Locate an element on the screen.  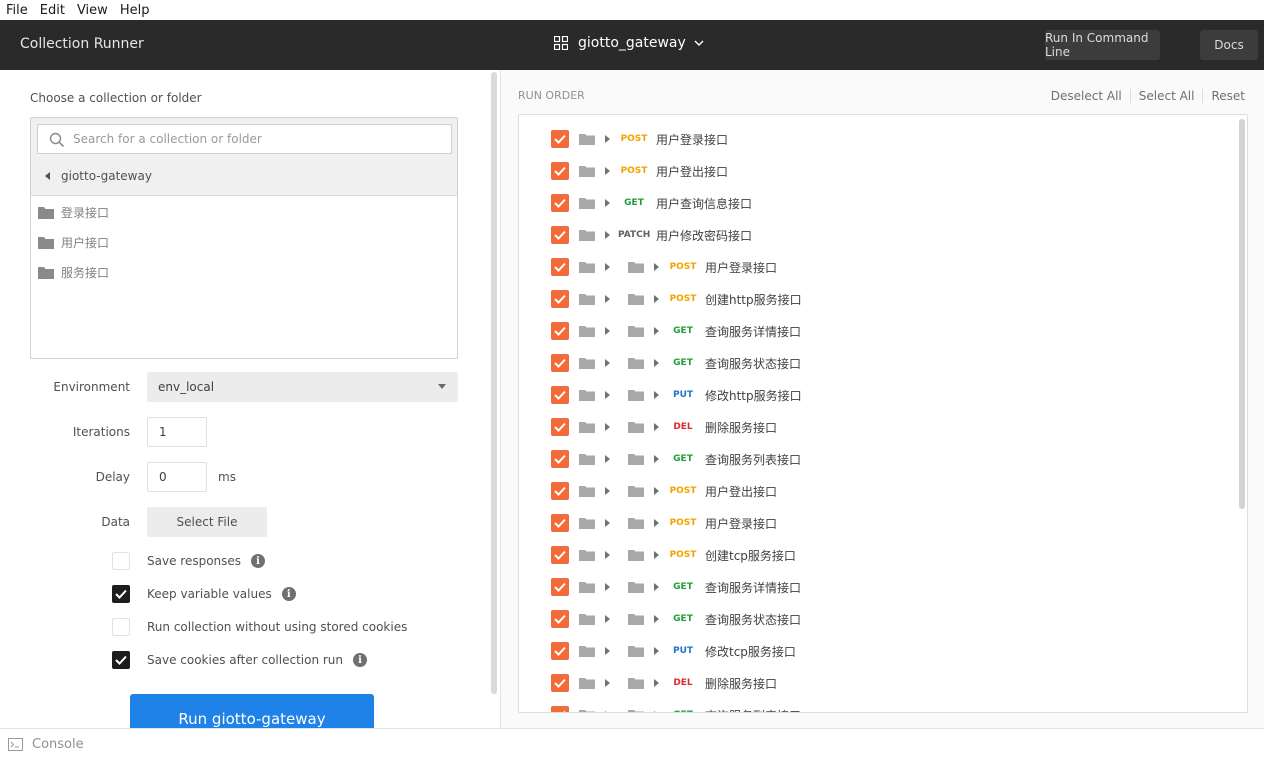
left-panel-scrollbar is located at coordinates (494, 383).